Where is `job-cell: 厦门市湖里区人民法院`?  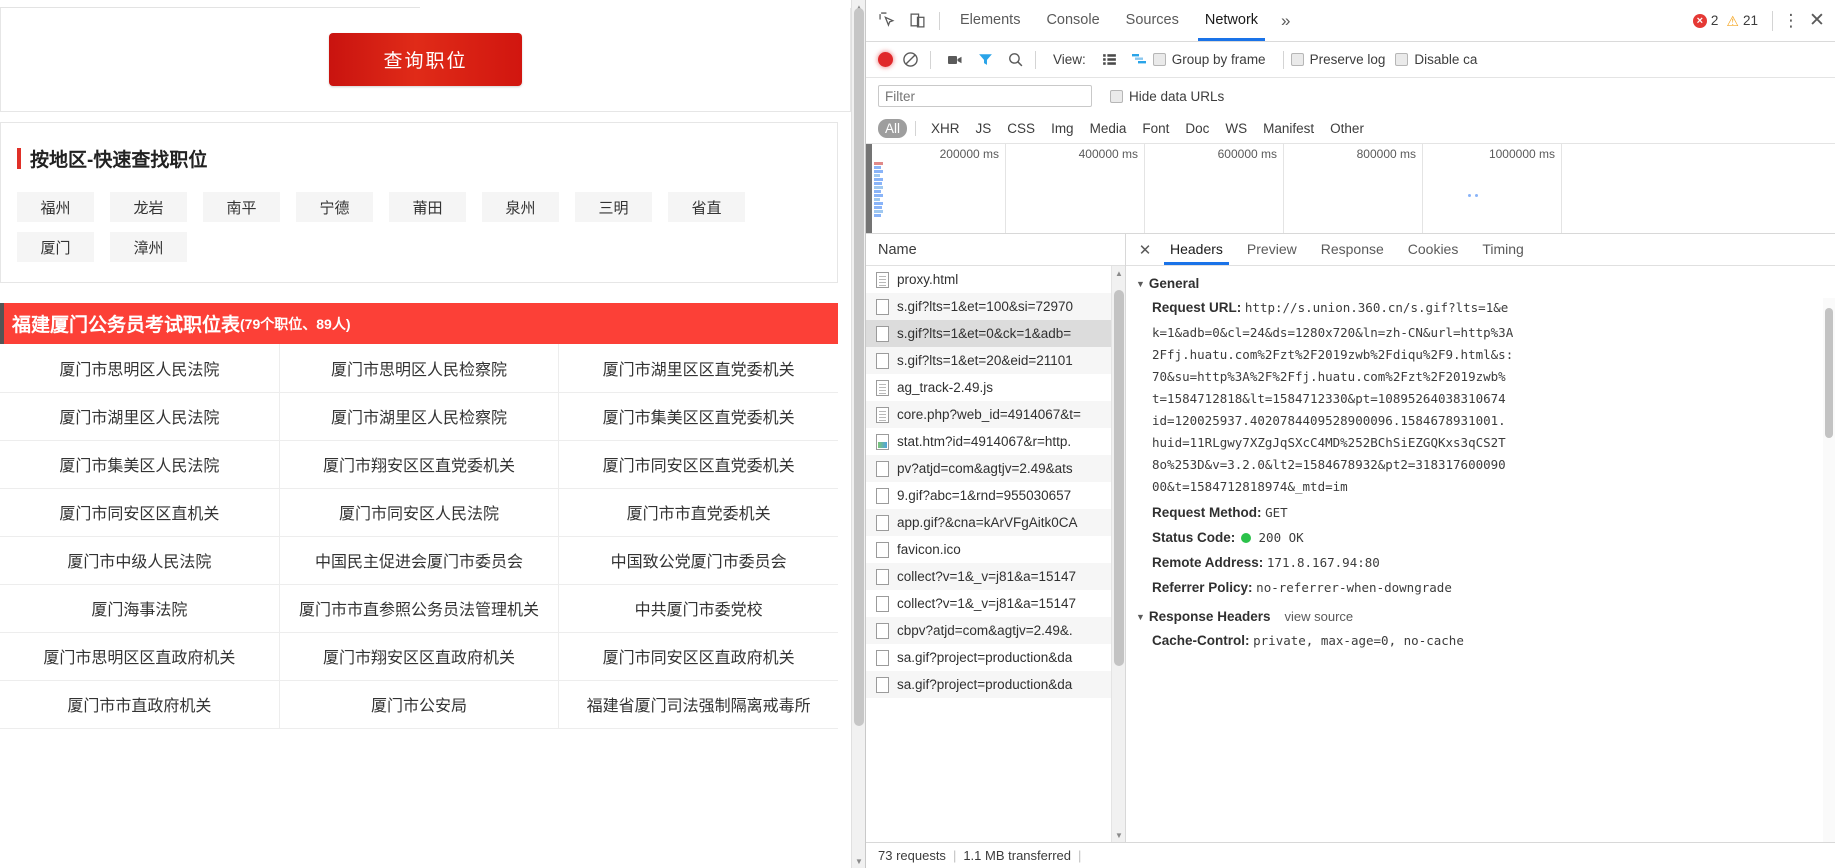
job-cell: 厦门市湖里区人民法院 is located at coordinates (140, 416).